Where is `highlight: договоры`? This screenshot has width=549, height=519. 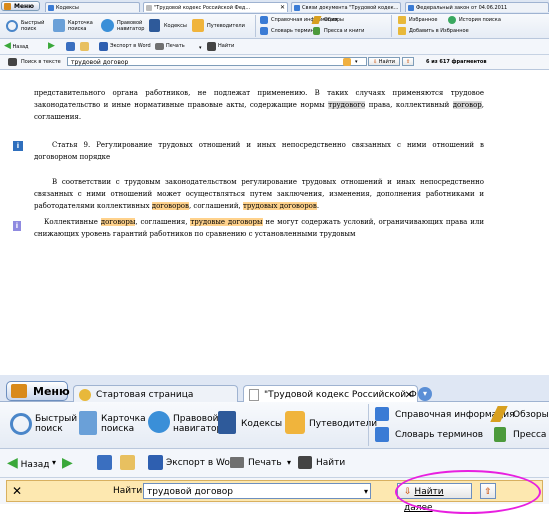
highlight: договоры is located at coordinates (118, 222).